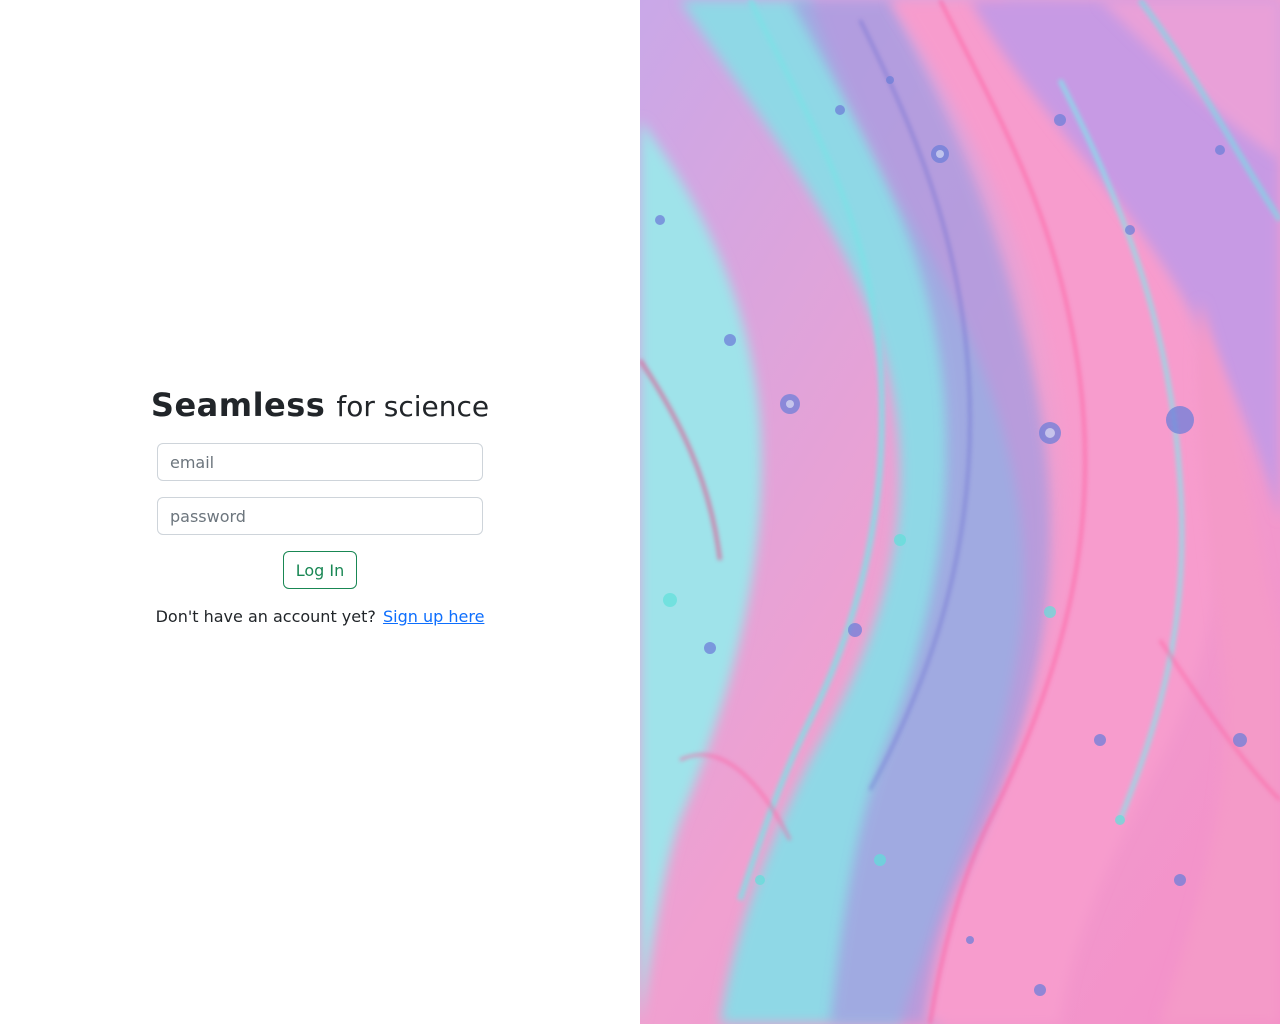  I want to click on password-field, so click(320, 516).